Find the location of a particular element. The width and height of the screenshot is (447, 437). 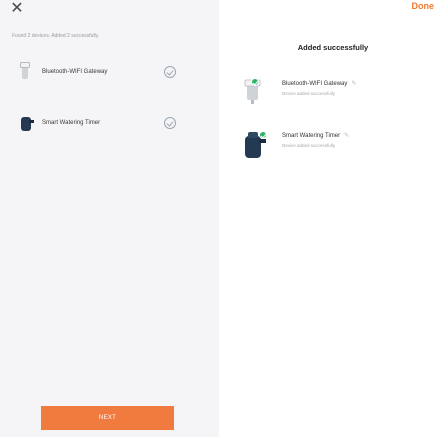

device-name: Bluetooth-WIFI Gateway ✎ is located at coordinates (319, 83).